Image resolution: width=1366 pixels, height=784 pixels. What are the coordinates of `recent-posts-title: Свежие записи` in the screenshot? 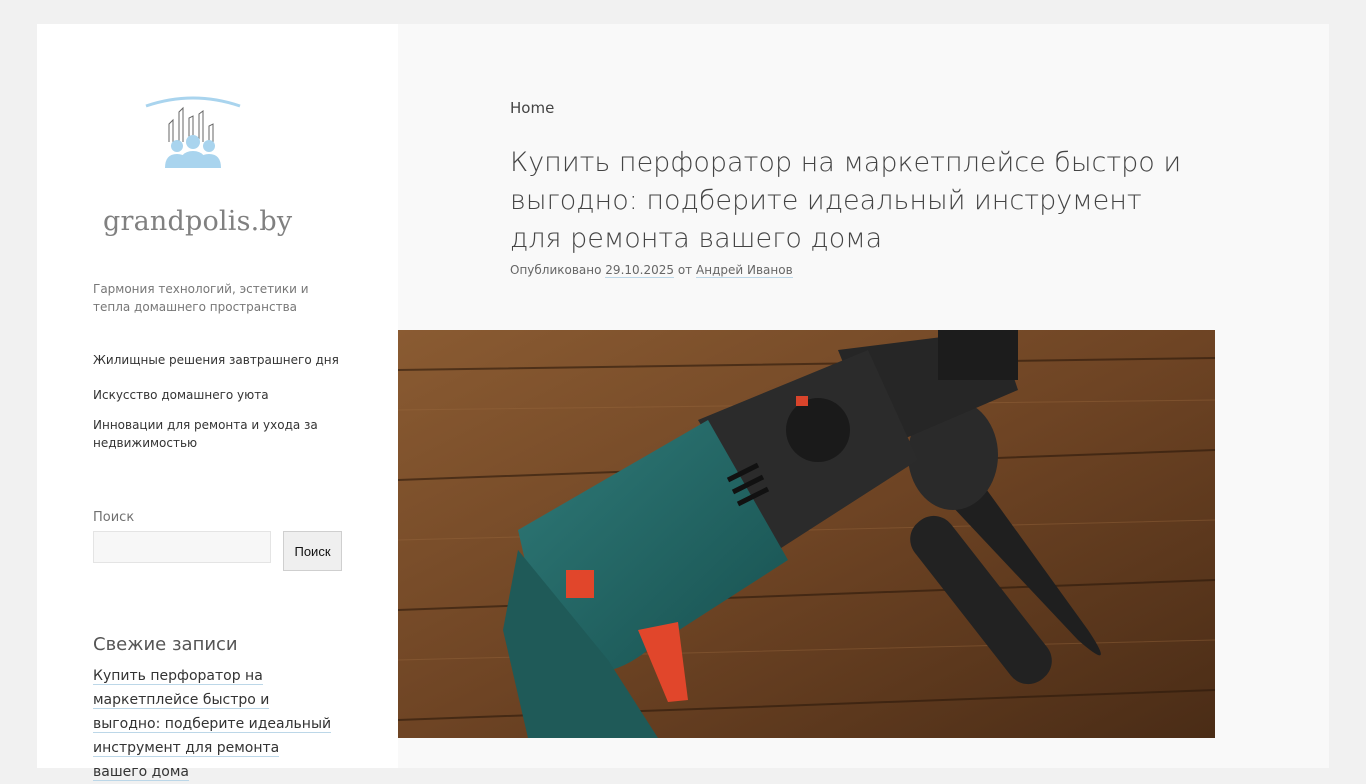 It's located at (165, 644).